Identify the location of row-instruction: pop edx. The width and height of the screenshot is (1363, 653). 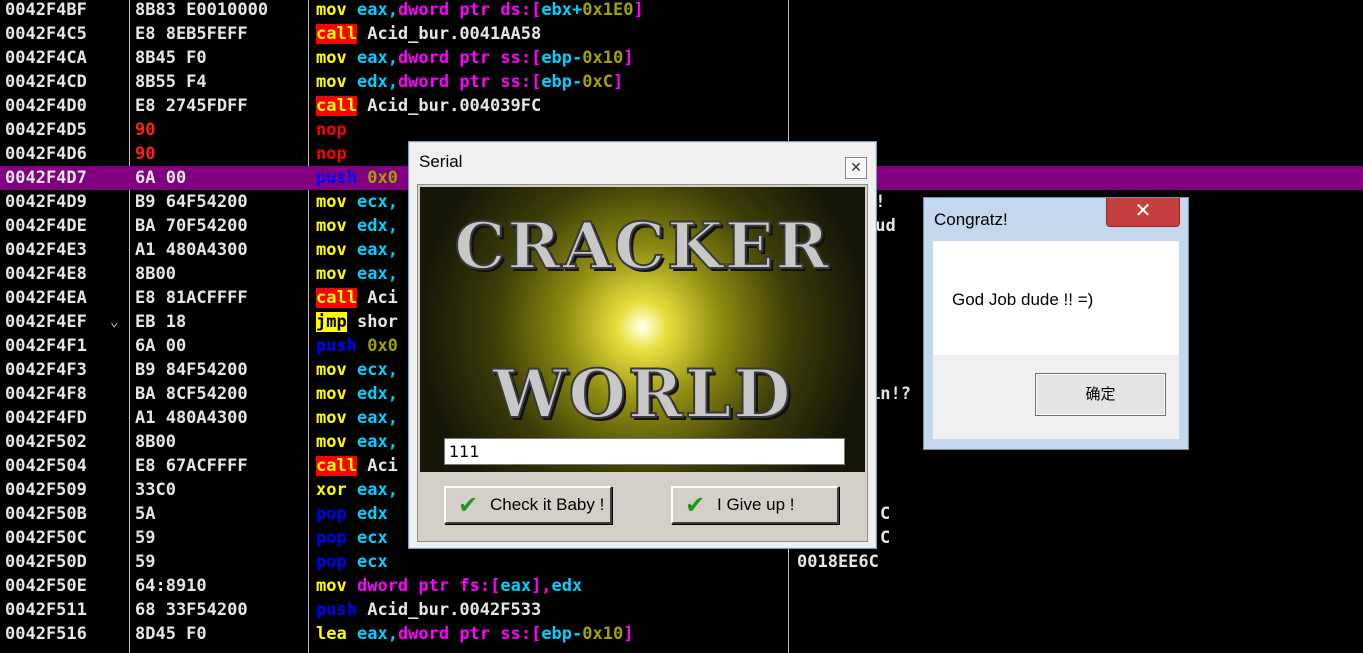
(352, 514).